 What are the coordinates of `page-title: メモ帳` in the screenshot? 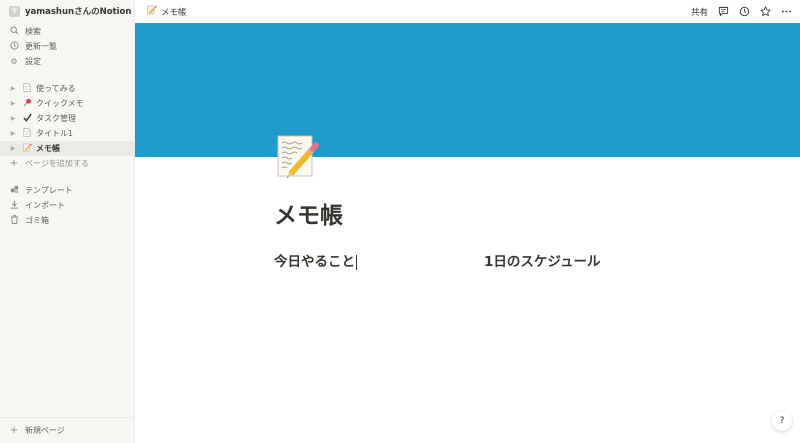 It's located at (308, 213).